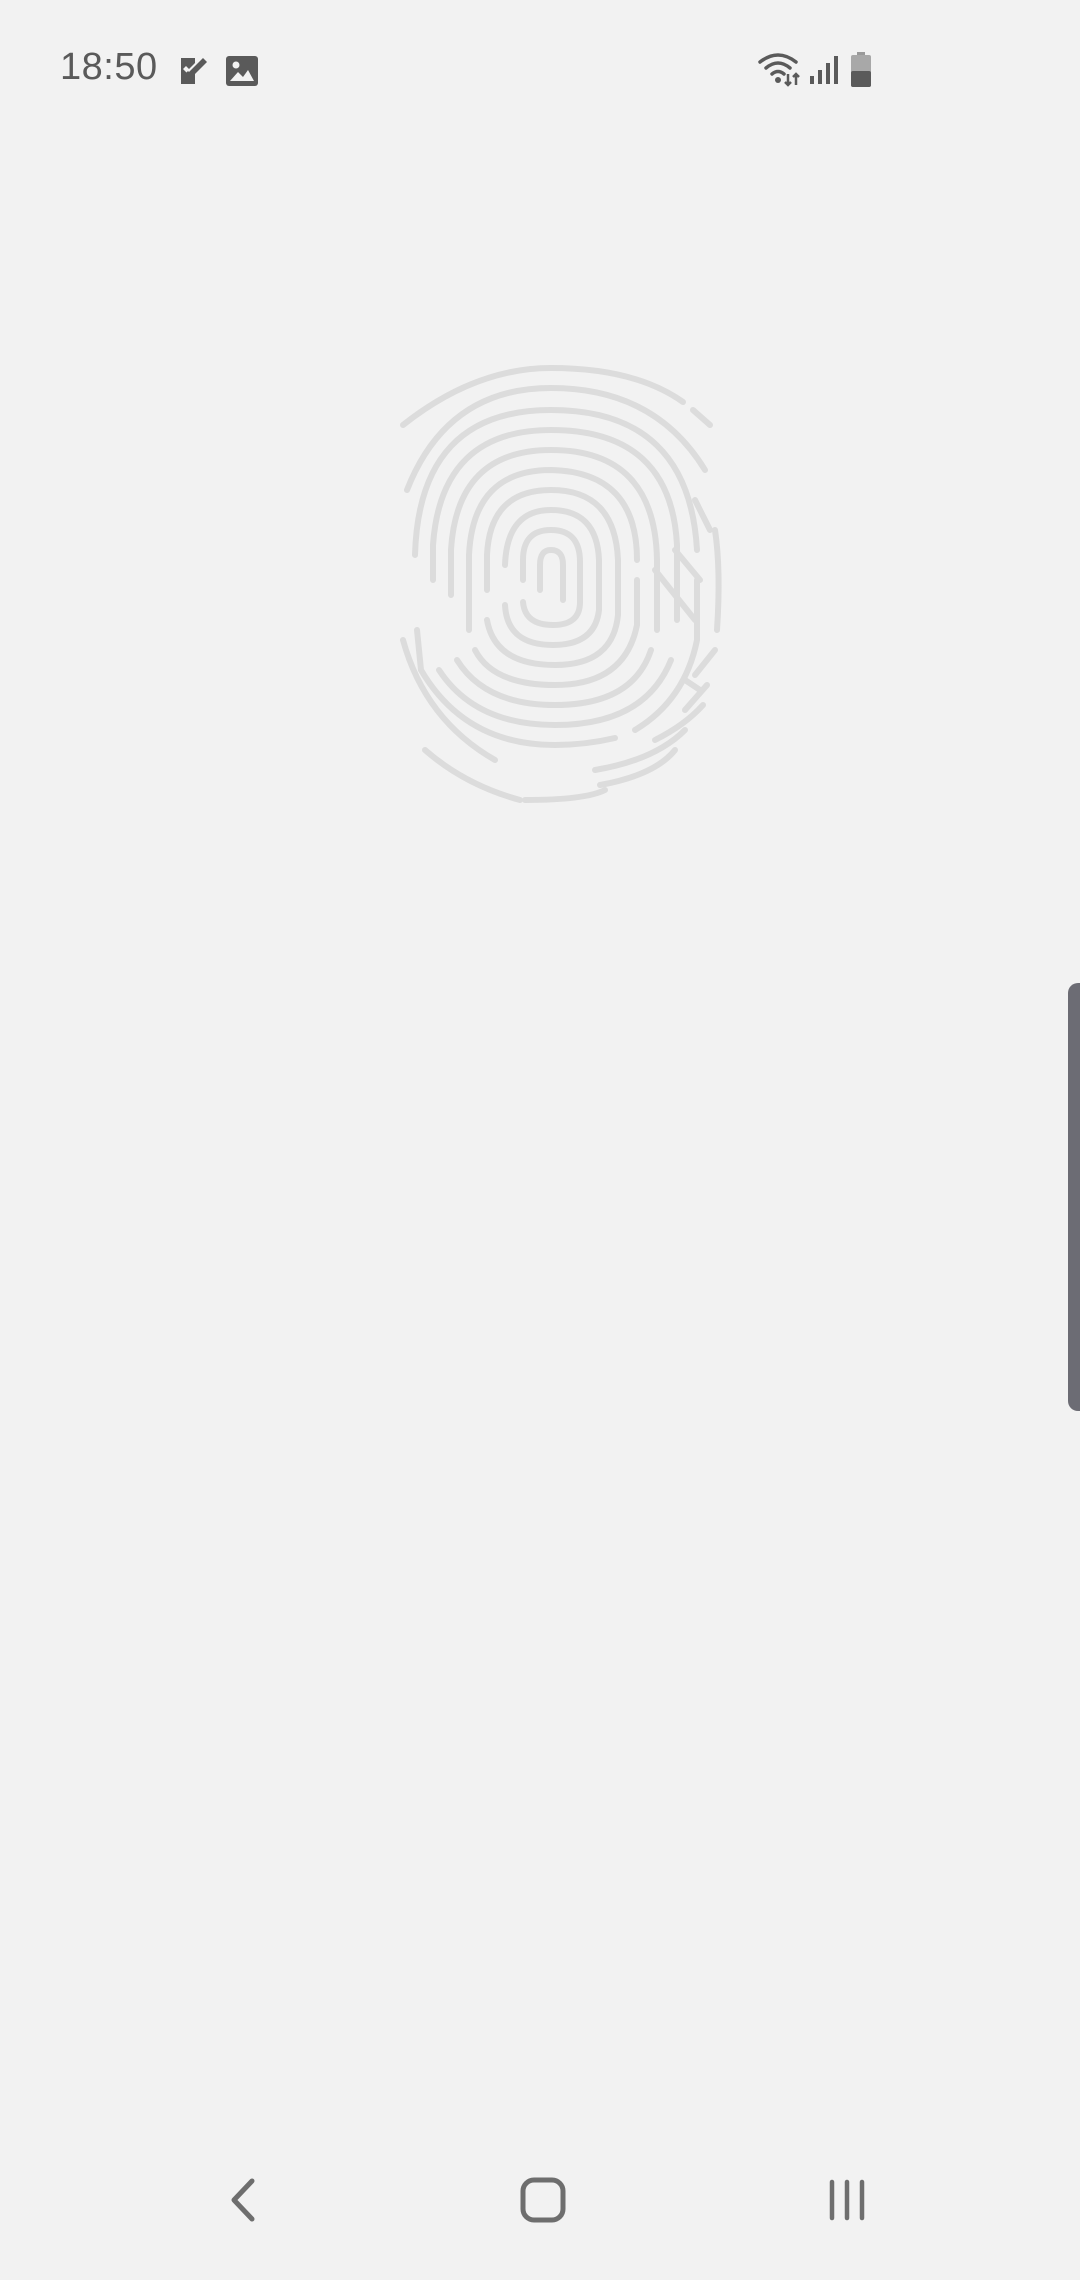 The height and width of the screenshot is (2280, 1080). I want to click on navigation-bar, so click(540, 2200).